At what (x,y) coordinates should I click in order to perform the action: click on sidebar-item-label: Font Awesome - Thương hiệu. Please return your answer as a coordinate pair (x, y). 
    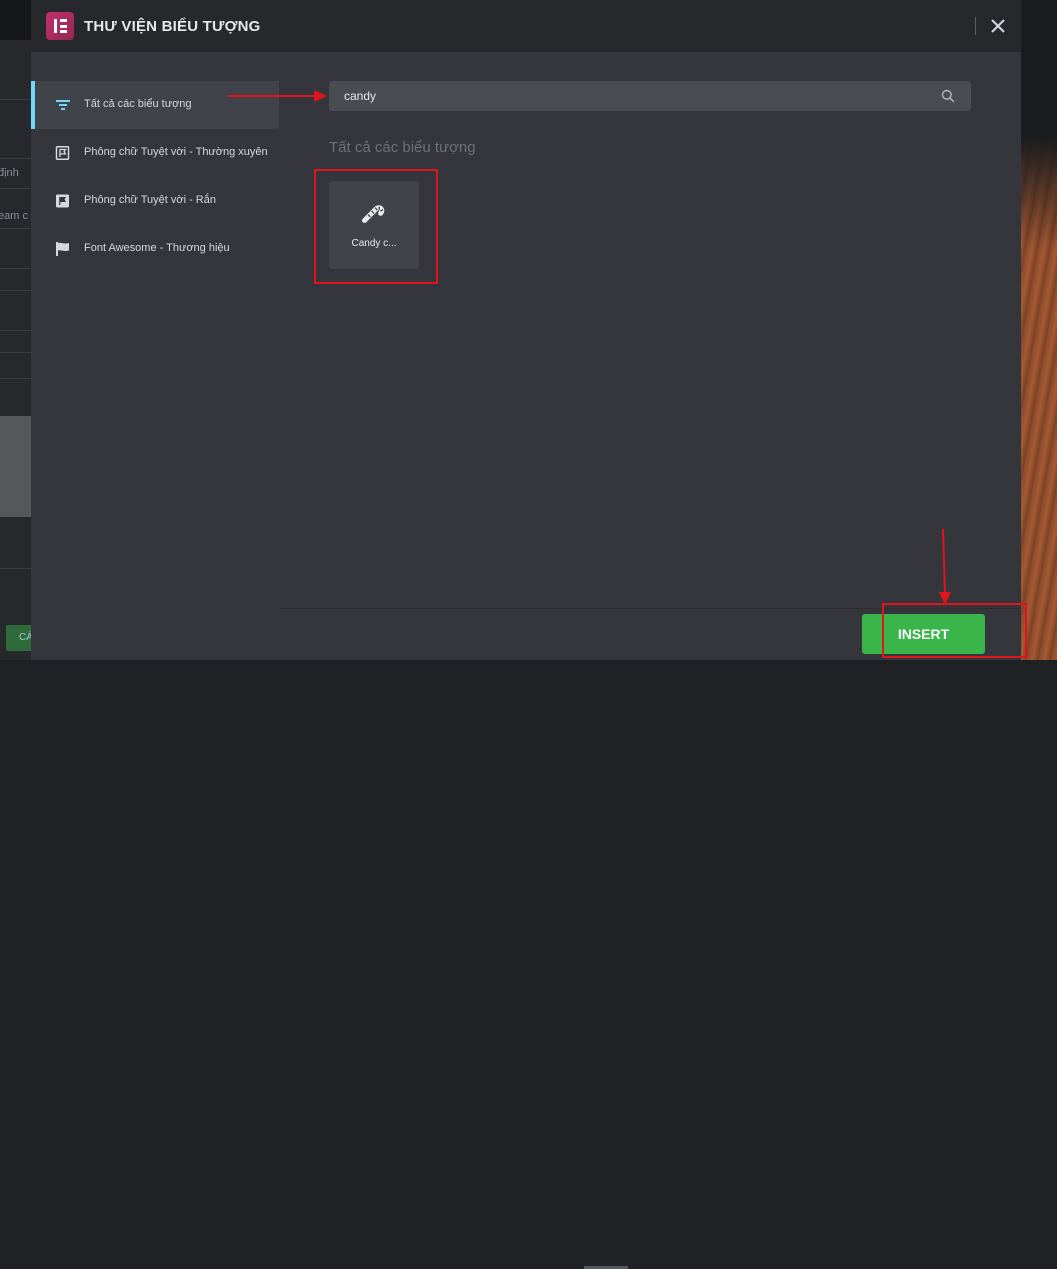
    Looking at the image, I should click on (157, 248).